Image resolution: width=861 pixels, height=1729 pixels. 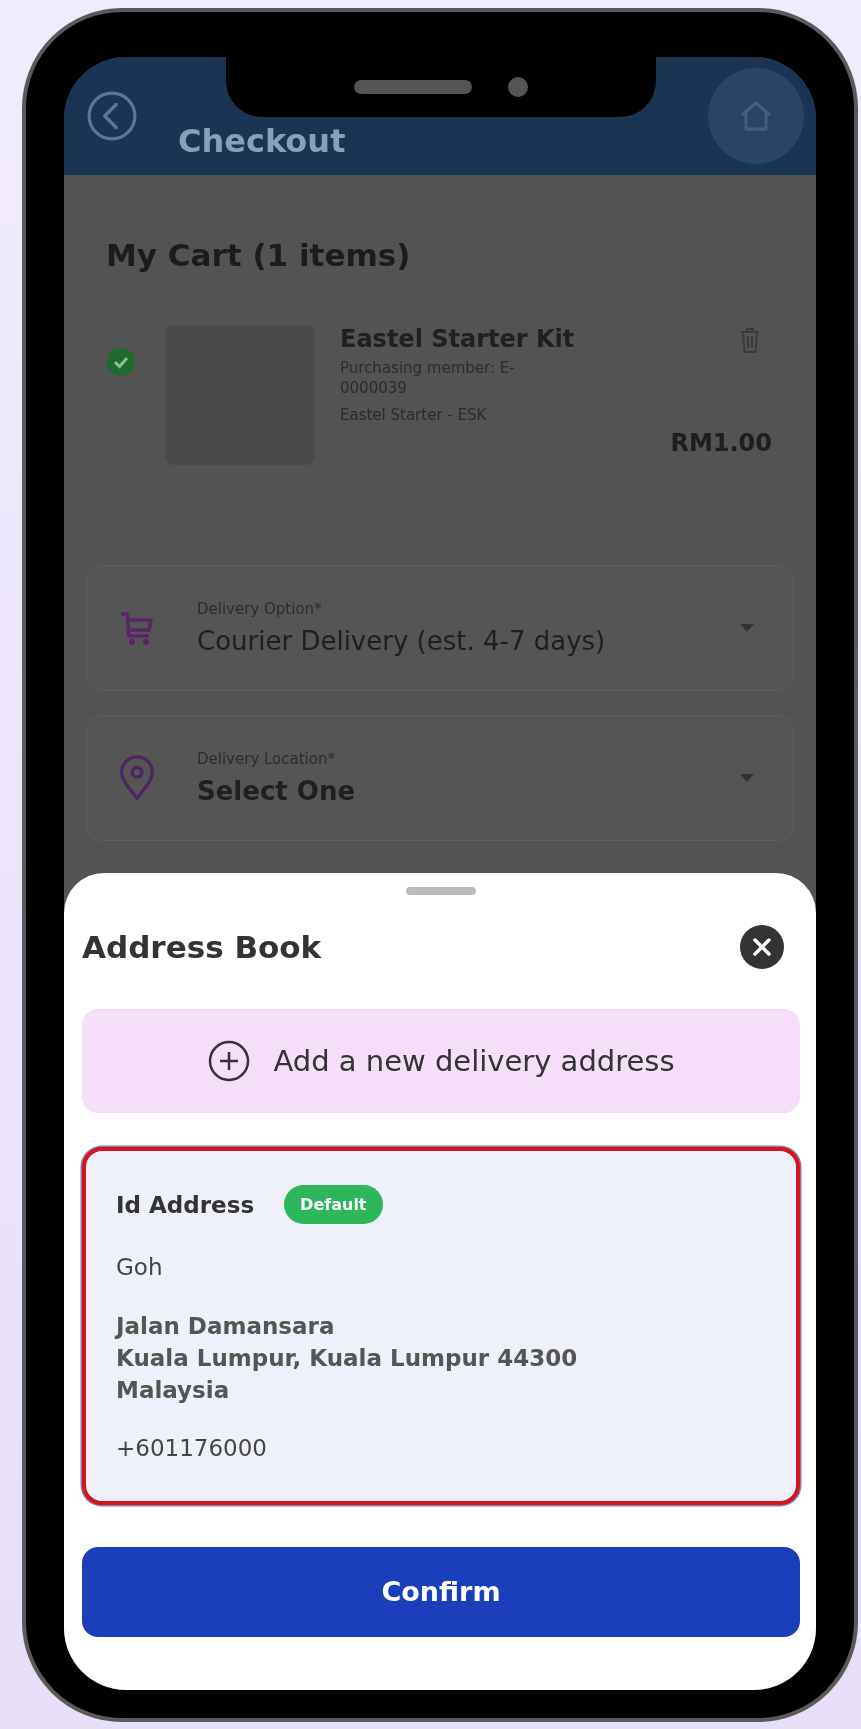 What do you see at coordinates (347, 1359) in the screenshot?
I see `address-line: Kuala Lumpur, Kuala Lumpur 44300` at bounding box center [347, 1359].